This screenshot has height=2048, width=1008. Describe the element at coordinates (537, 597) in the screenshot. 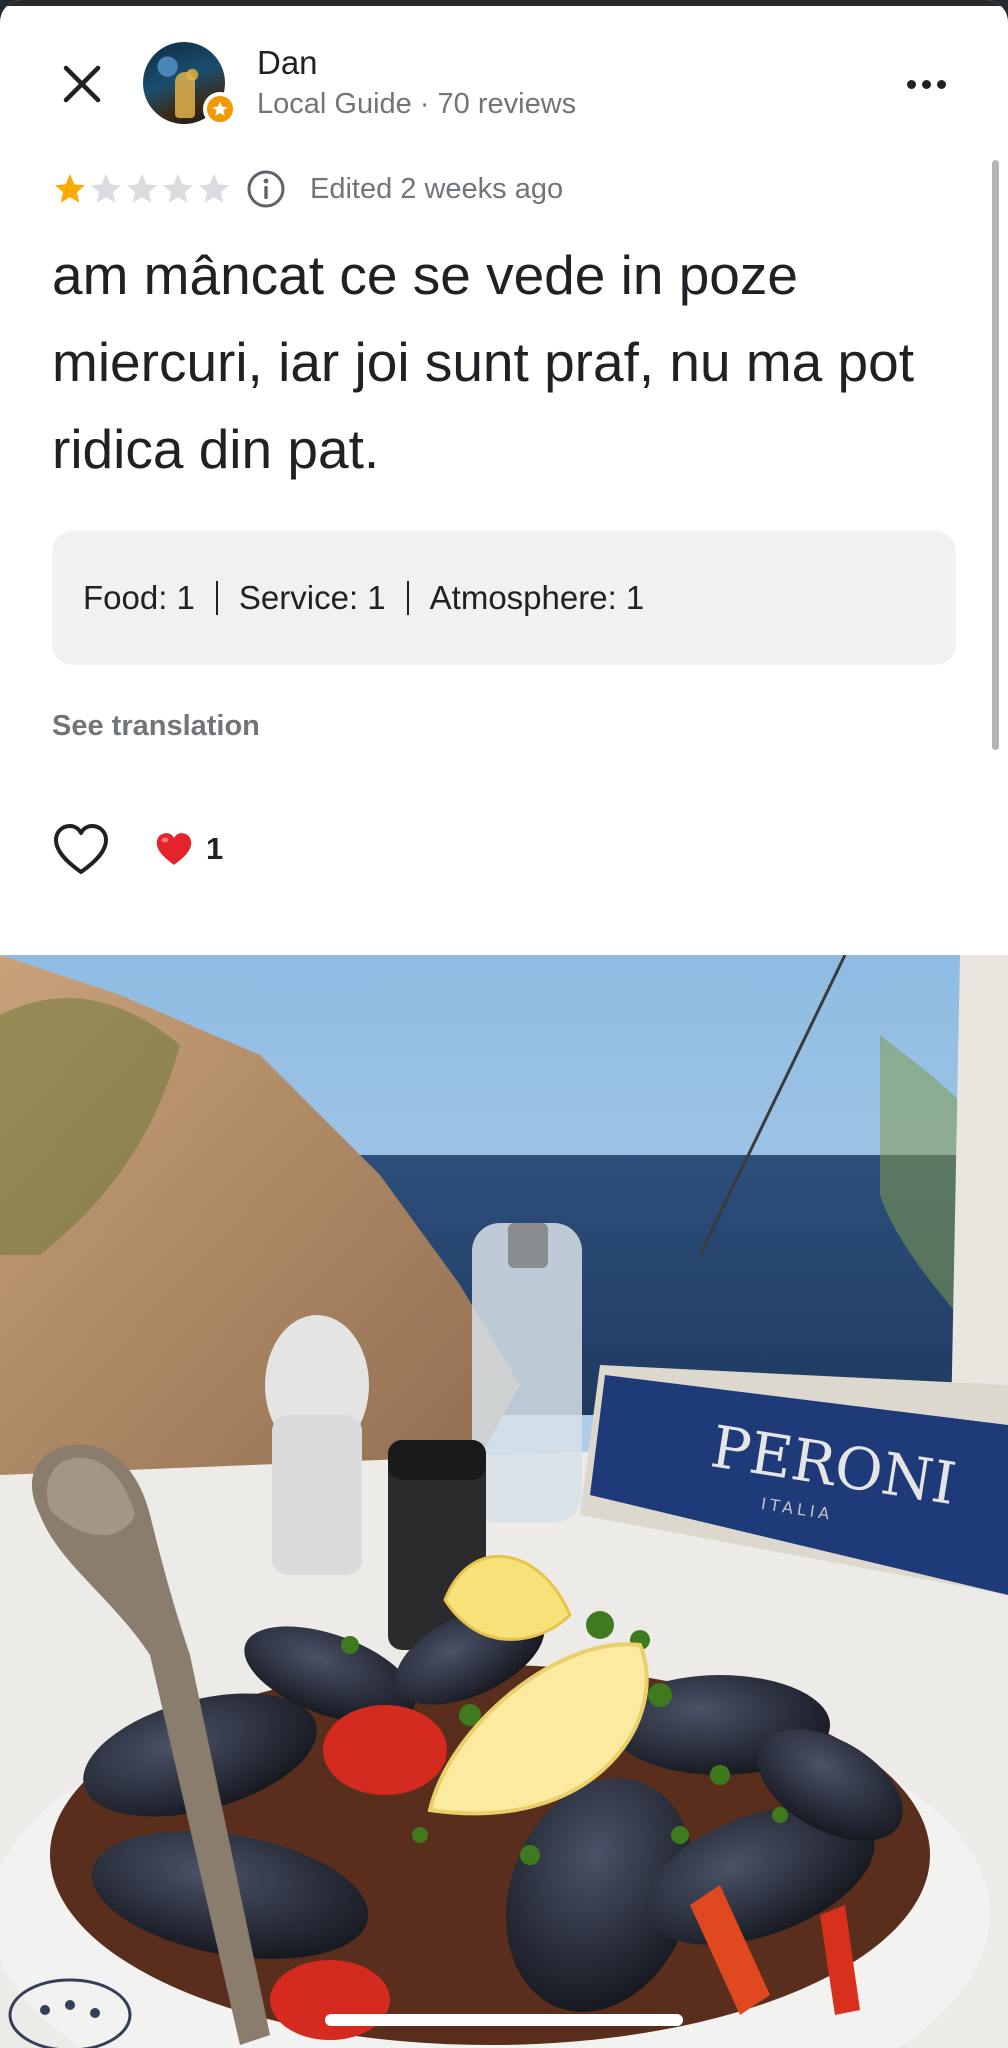

I see `atmosphere-score: Atmosphere: 1` at that location.